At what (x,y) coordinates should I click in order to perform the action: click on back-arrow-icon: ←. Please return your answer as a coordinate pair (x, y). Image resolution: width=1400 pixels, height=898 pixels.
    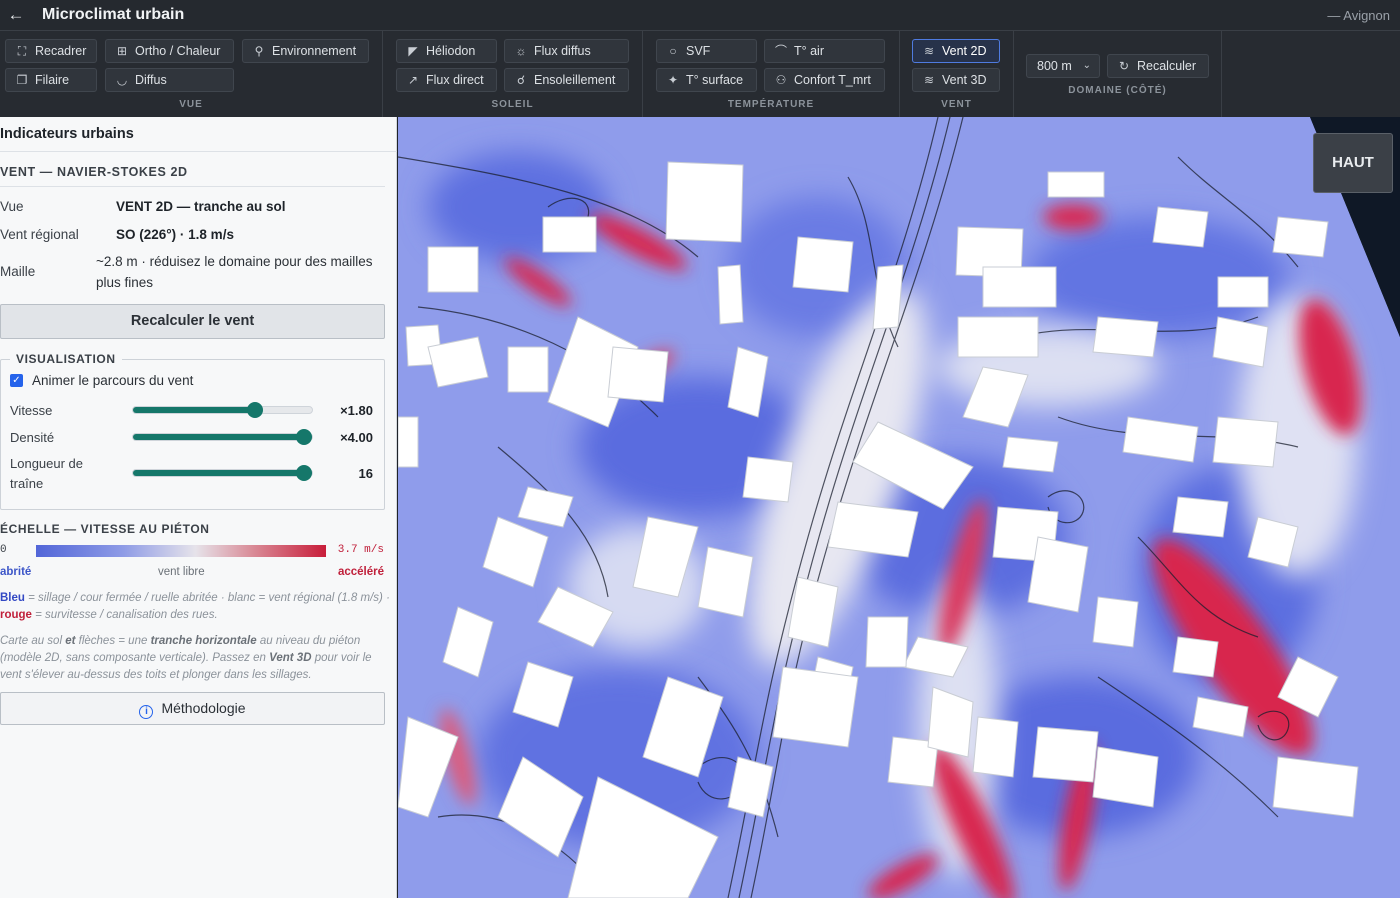
    Looking at the image, I should click on (16, 15).